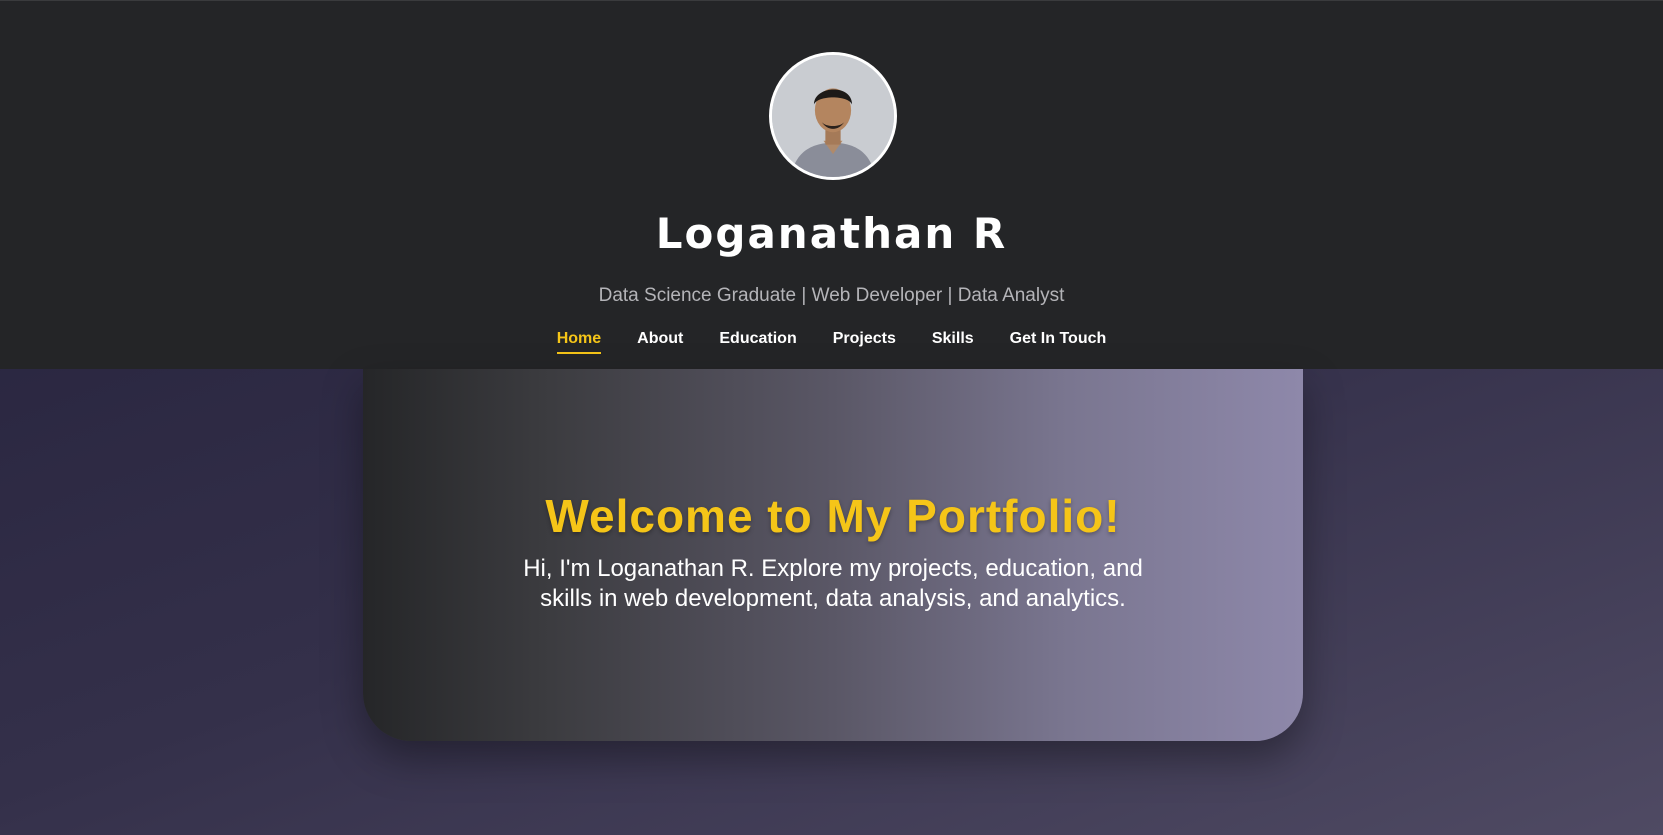 This screenshot has height=835, width=1663. I want to click on site-owner-name: Loganathan R, so click(831, 233).